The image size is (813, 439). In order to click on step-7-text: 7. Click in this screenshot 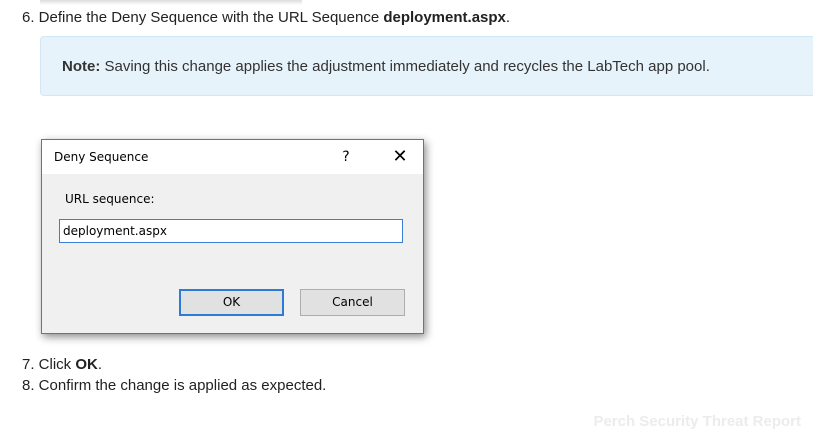, I will do `click(49, 364)`.